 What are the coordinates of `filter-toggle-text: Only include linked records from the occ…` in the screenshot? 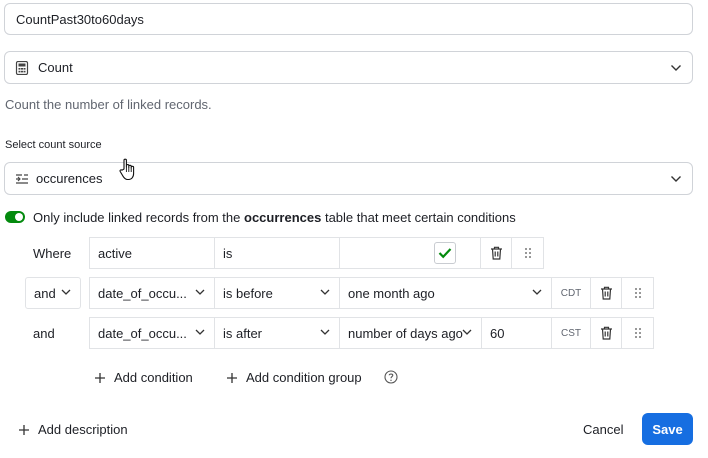 It's located at (274, 217).